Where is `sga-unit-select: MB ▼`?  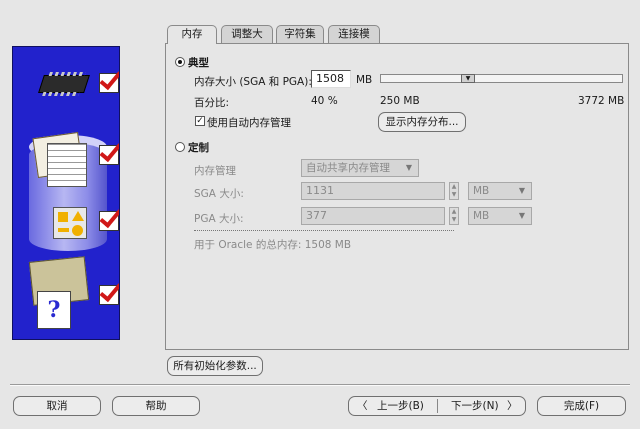 sga-unit-select: MB ▼ is located at coordinates (500, 191).